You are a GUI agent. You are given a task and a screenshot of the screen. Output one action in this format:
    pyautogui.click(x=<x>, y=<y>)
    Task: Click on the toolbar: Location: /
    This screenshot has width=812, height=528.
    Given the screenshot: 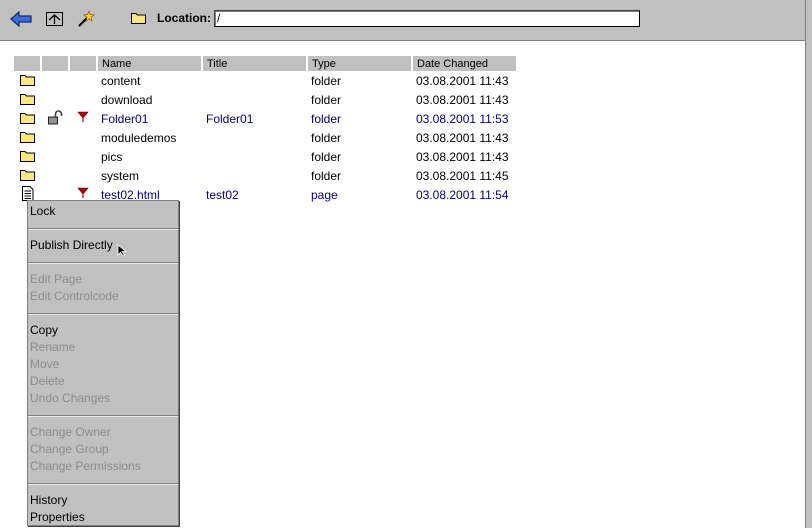 What is the action you would take?
    pyautogui.click(x=402, y=20)
    